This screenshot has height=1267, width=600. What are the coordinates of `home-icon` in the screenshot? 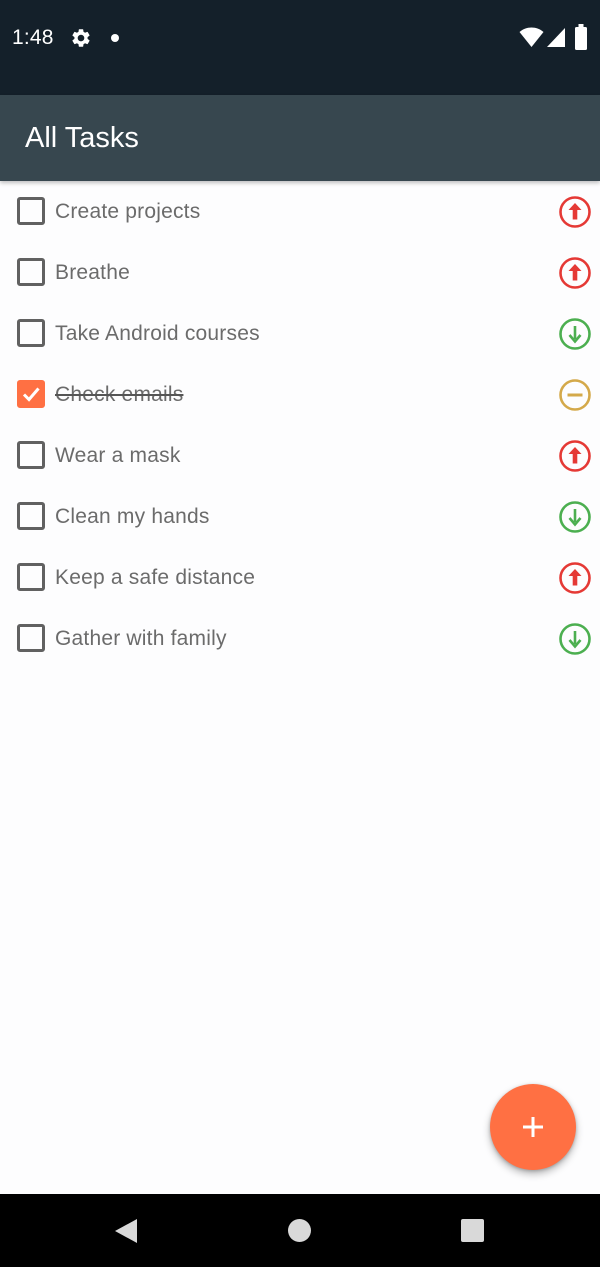 It's located at (299, 1230).